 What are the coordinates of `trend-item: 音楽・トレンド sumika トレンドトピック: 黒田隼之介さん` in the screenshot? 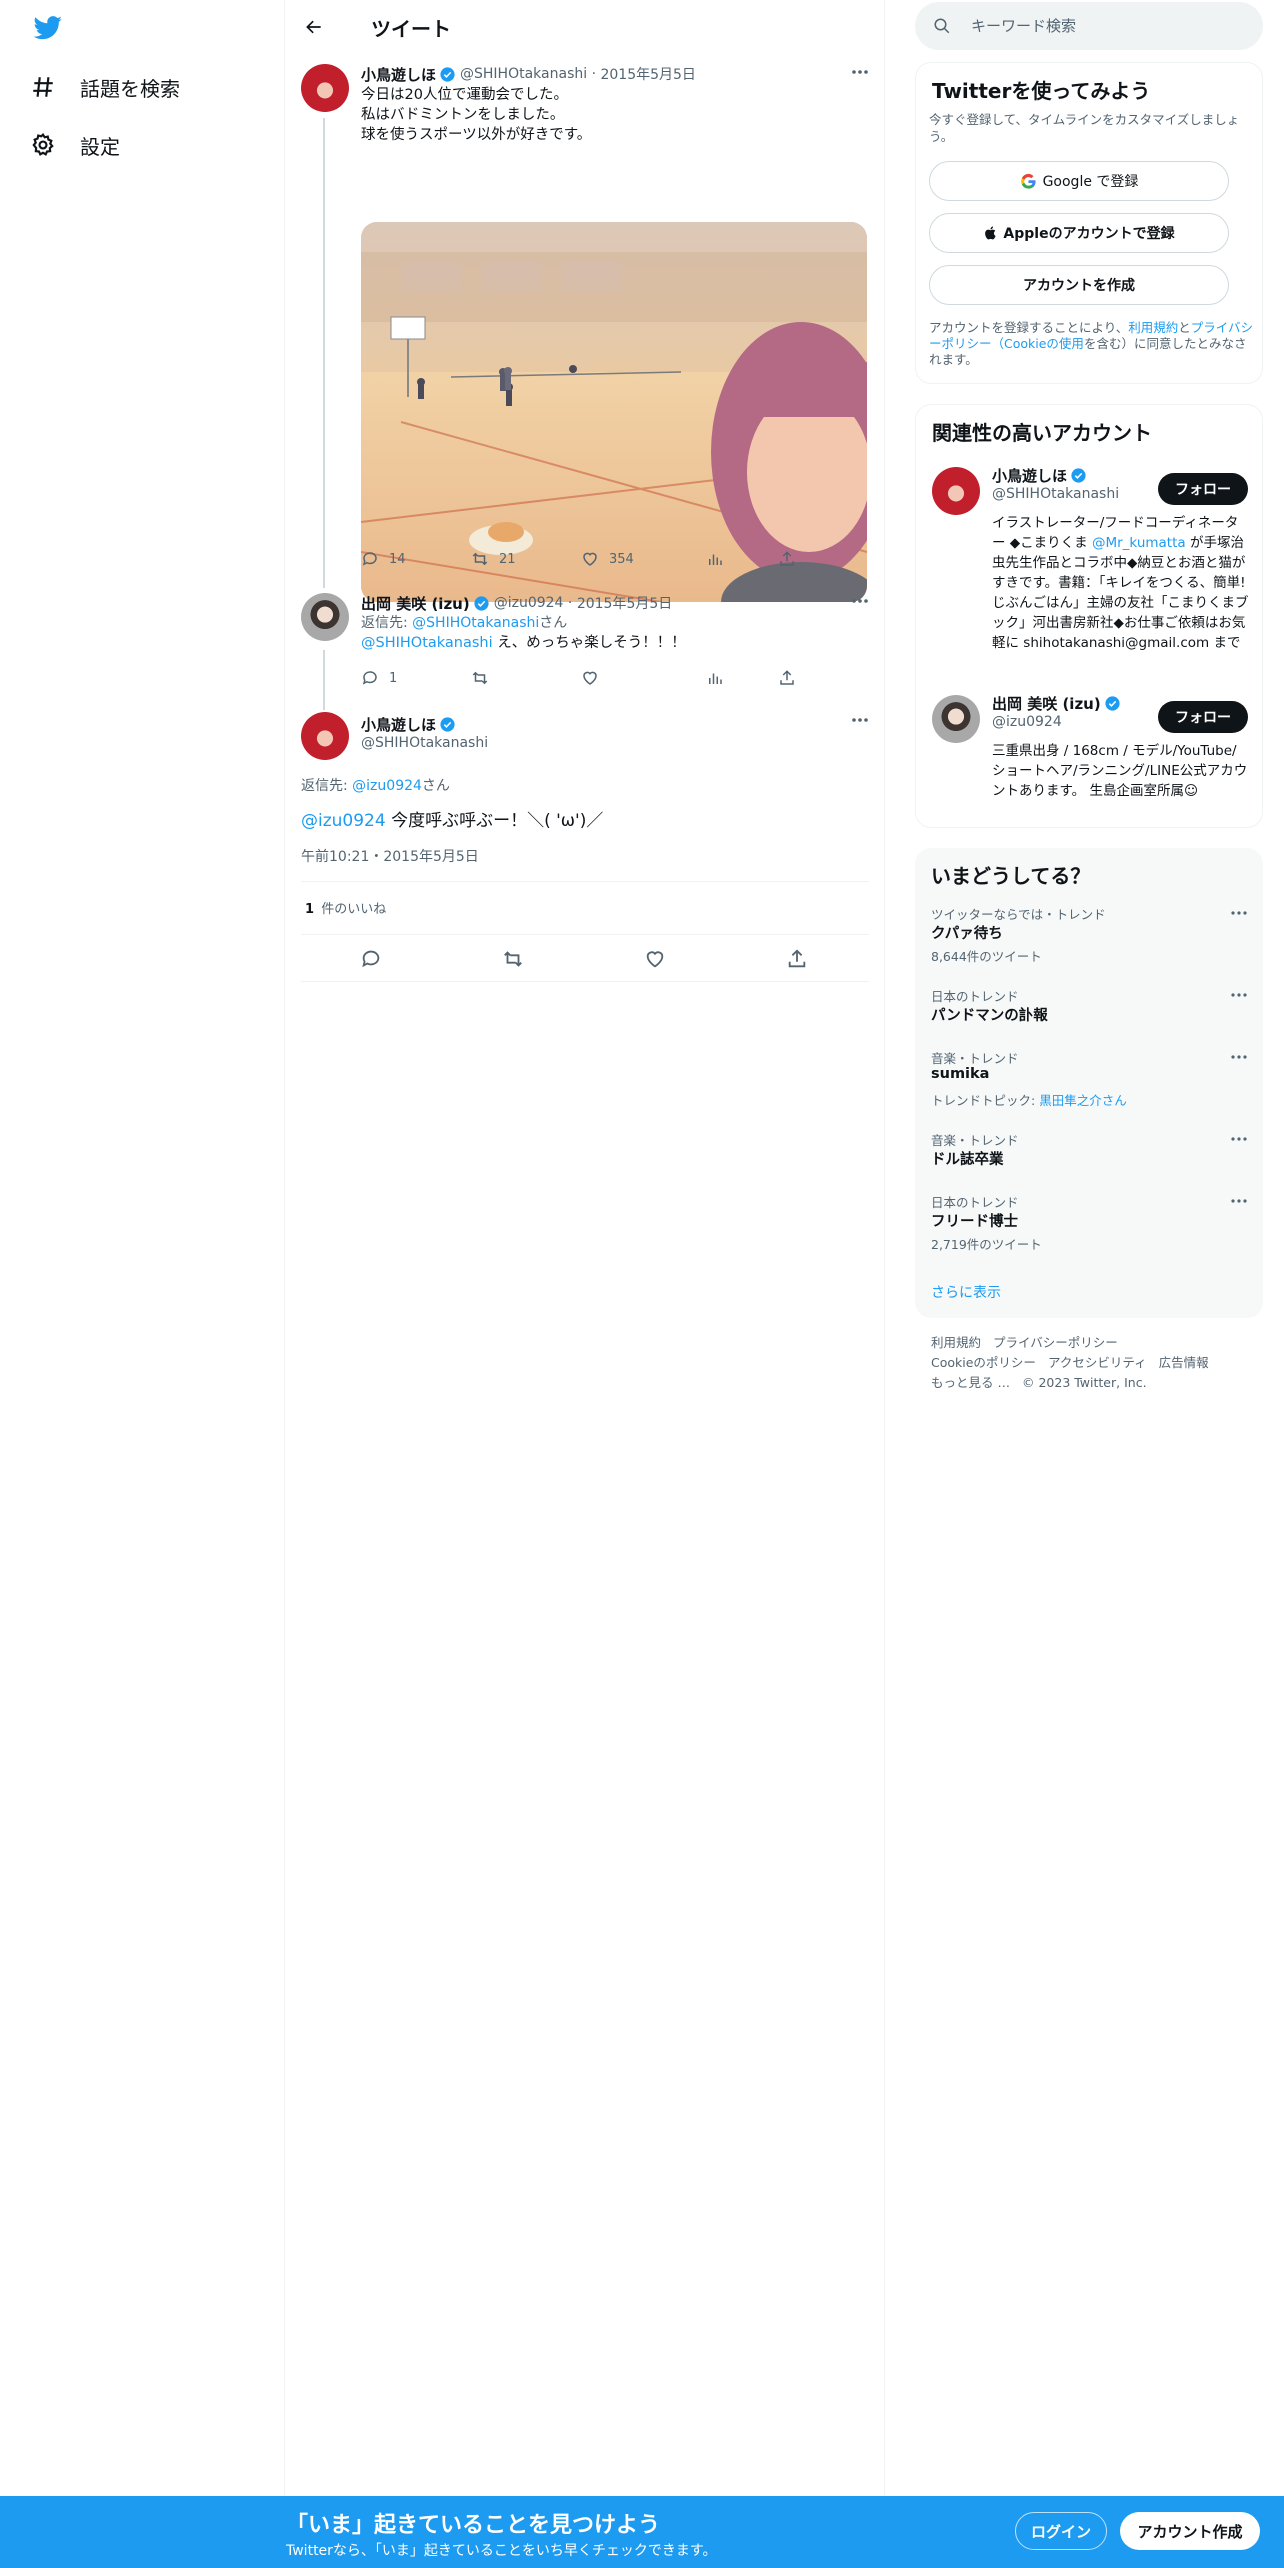 It's located at (1089, 1083).